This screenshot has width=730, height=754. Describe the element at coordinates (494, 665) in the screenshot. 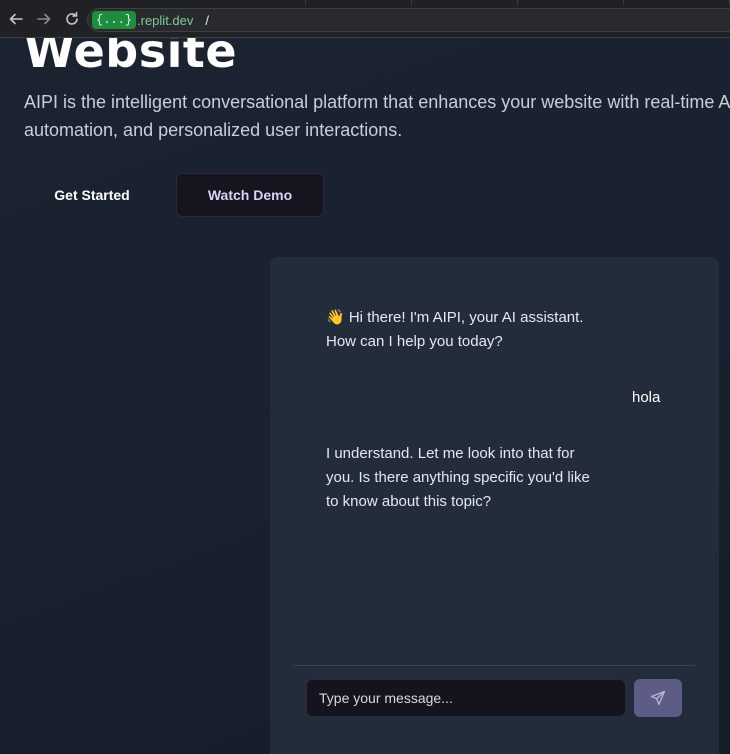

I see `chat-divider` at that location.